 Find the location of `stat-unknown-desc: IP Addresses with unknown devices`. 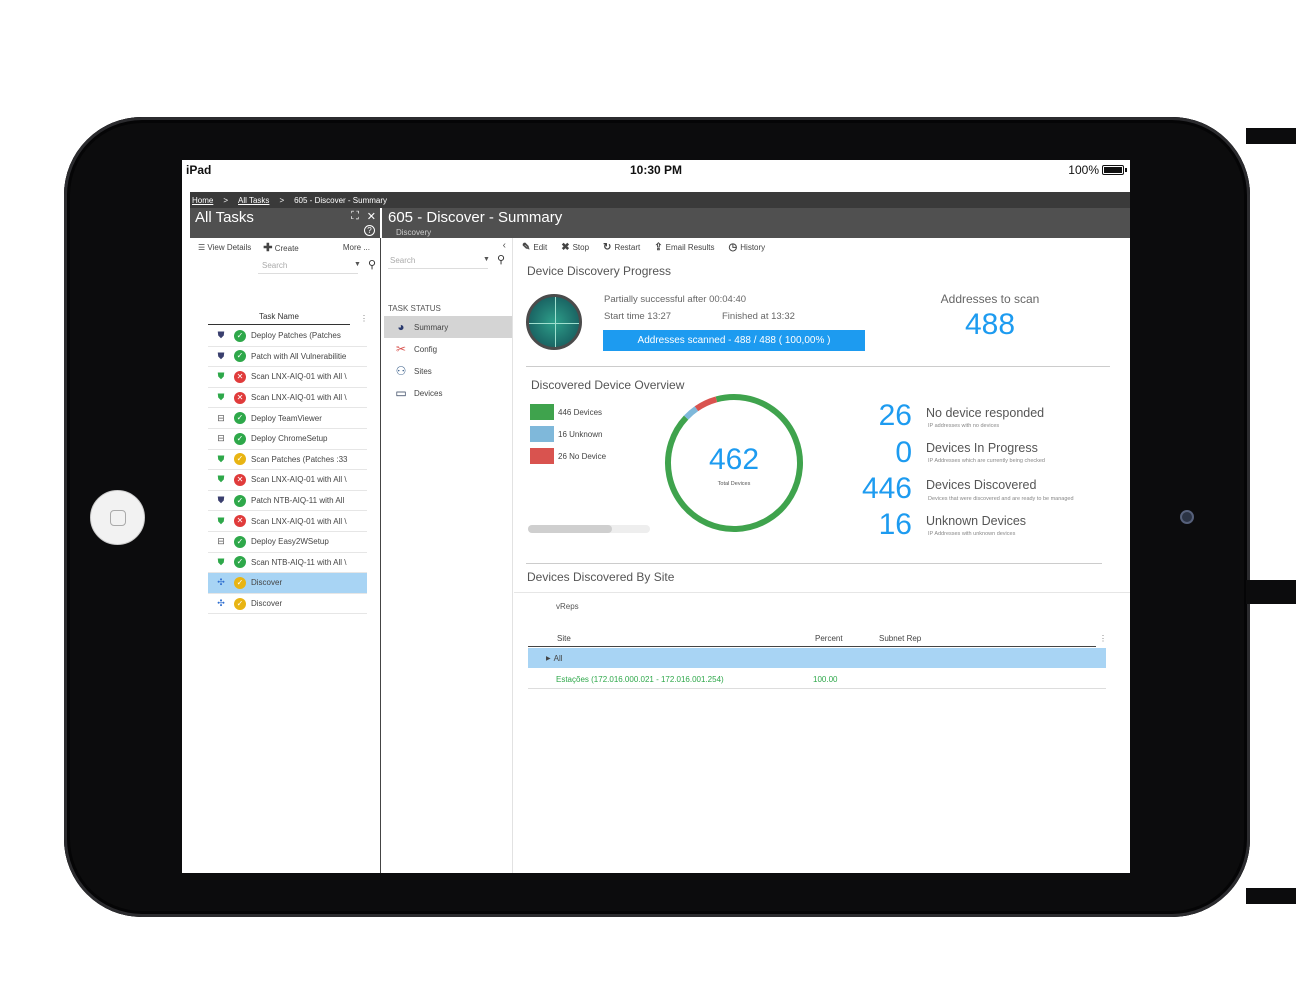

stat-unknown-desc: IP Addresses with unknown devices is located at coordinates (972, 534).